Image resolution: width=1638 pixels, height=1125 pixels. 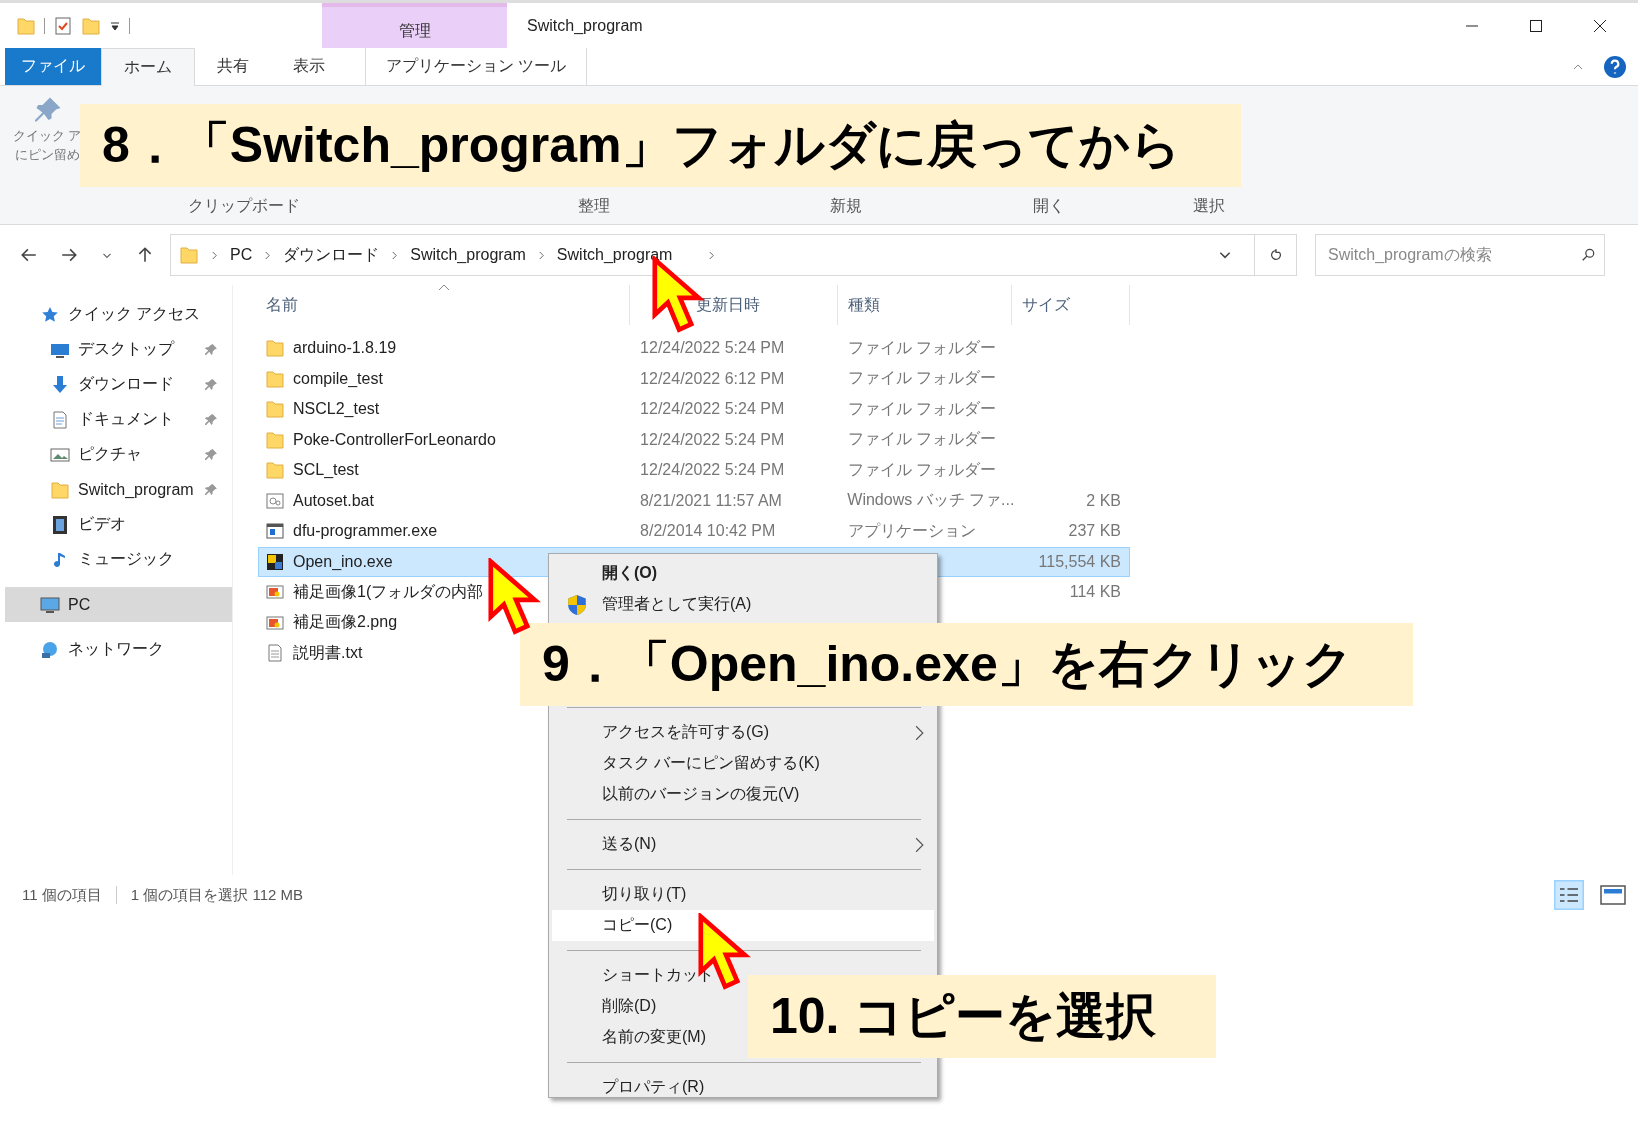 What do you see at coordinates (333, 500) in the screenshot?
I see `file-name: Autoset.bat` at bounding box center [333, 500].